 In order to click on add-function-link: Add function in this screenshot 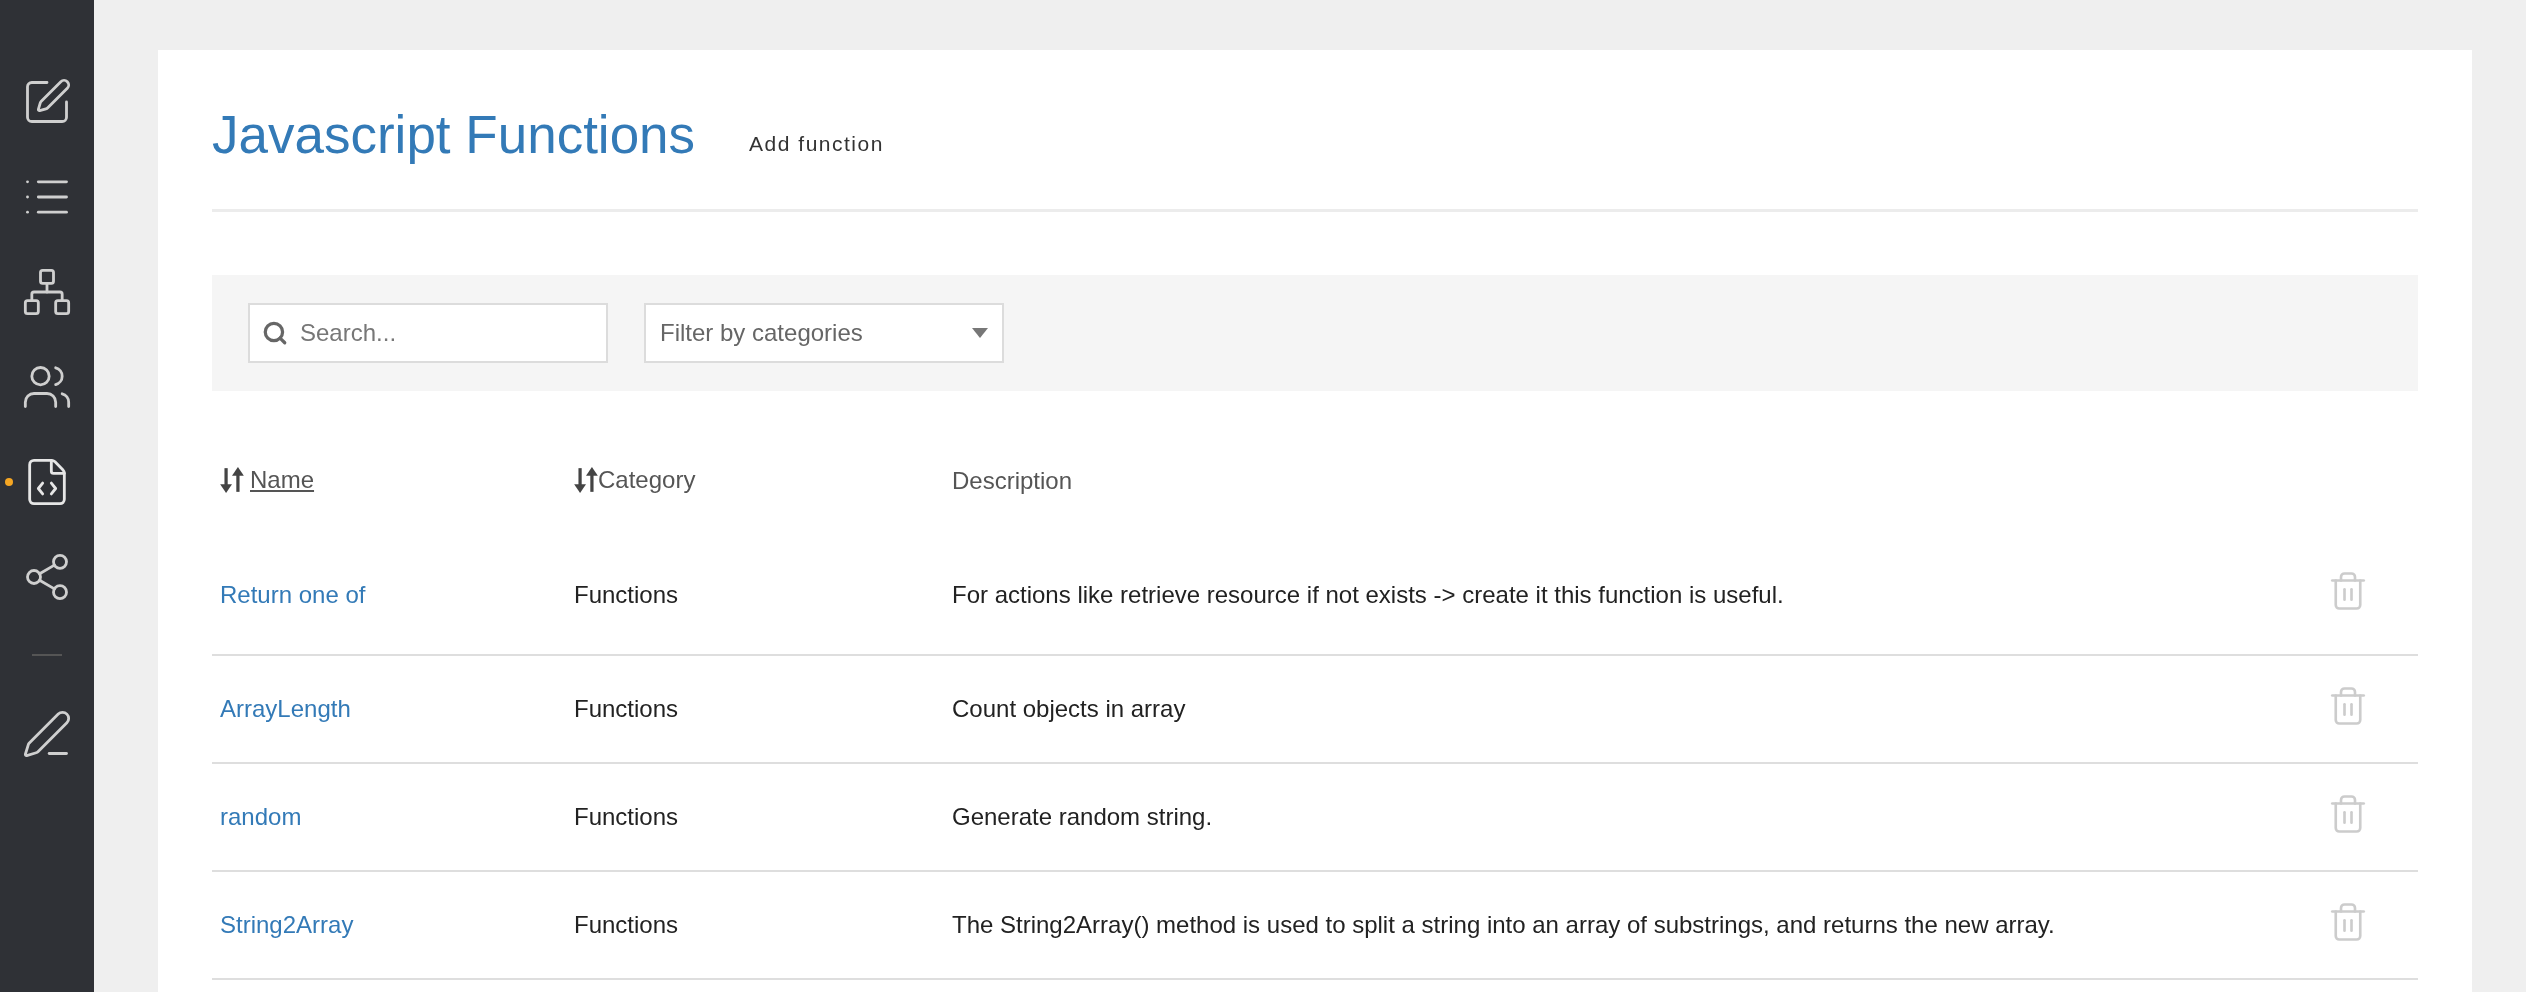, I will do `click(816, 144)`.